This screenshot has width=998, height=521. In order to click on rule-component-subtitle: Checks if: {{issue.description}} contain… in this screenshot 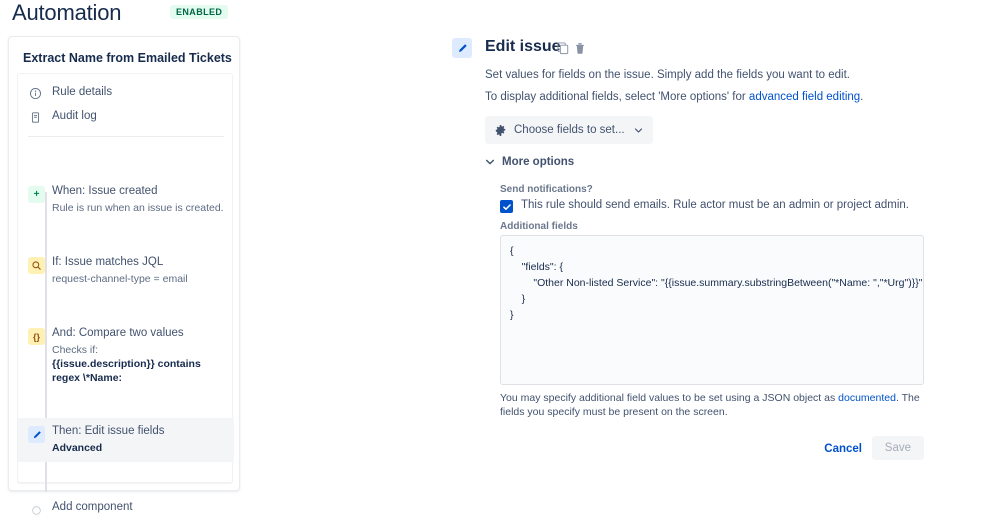, I will do `click(140, 364)`.